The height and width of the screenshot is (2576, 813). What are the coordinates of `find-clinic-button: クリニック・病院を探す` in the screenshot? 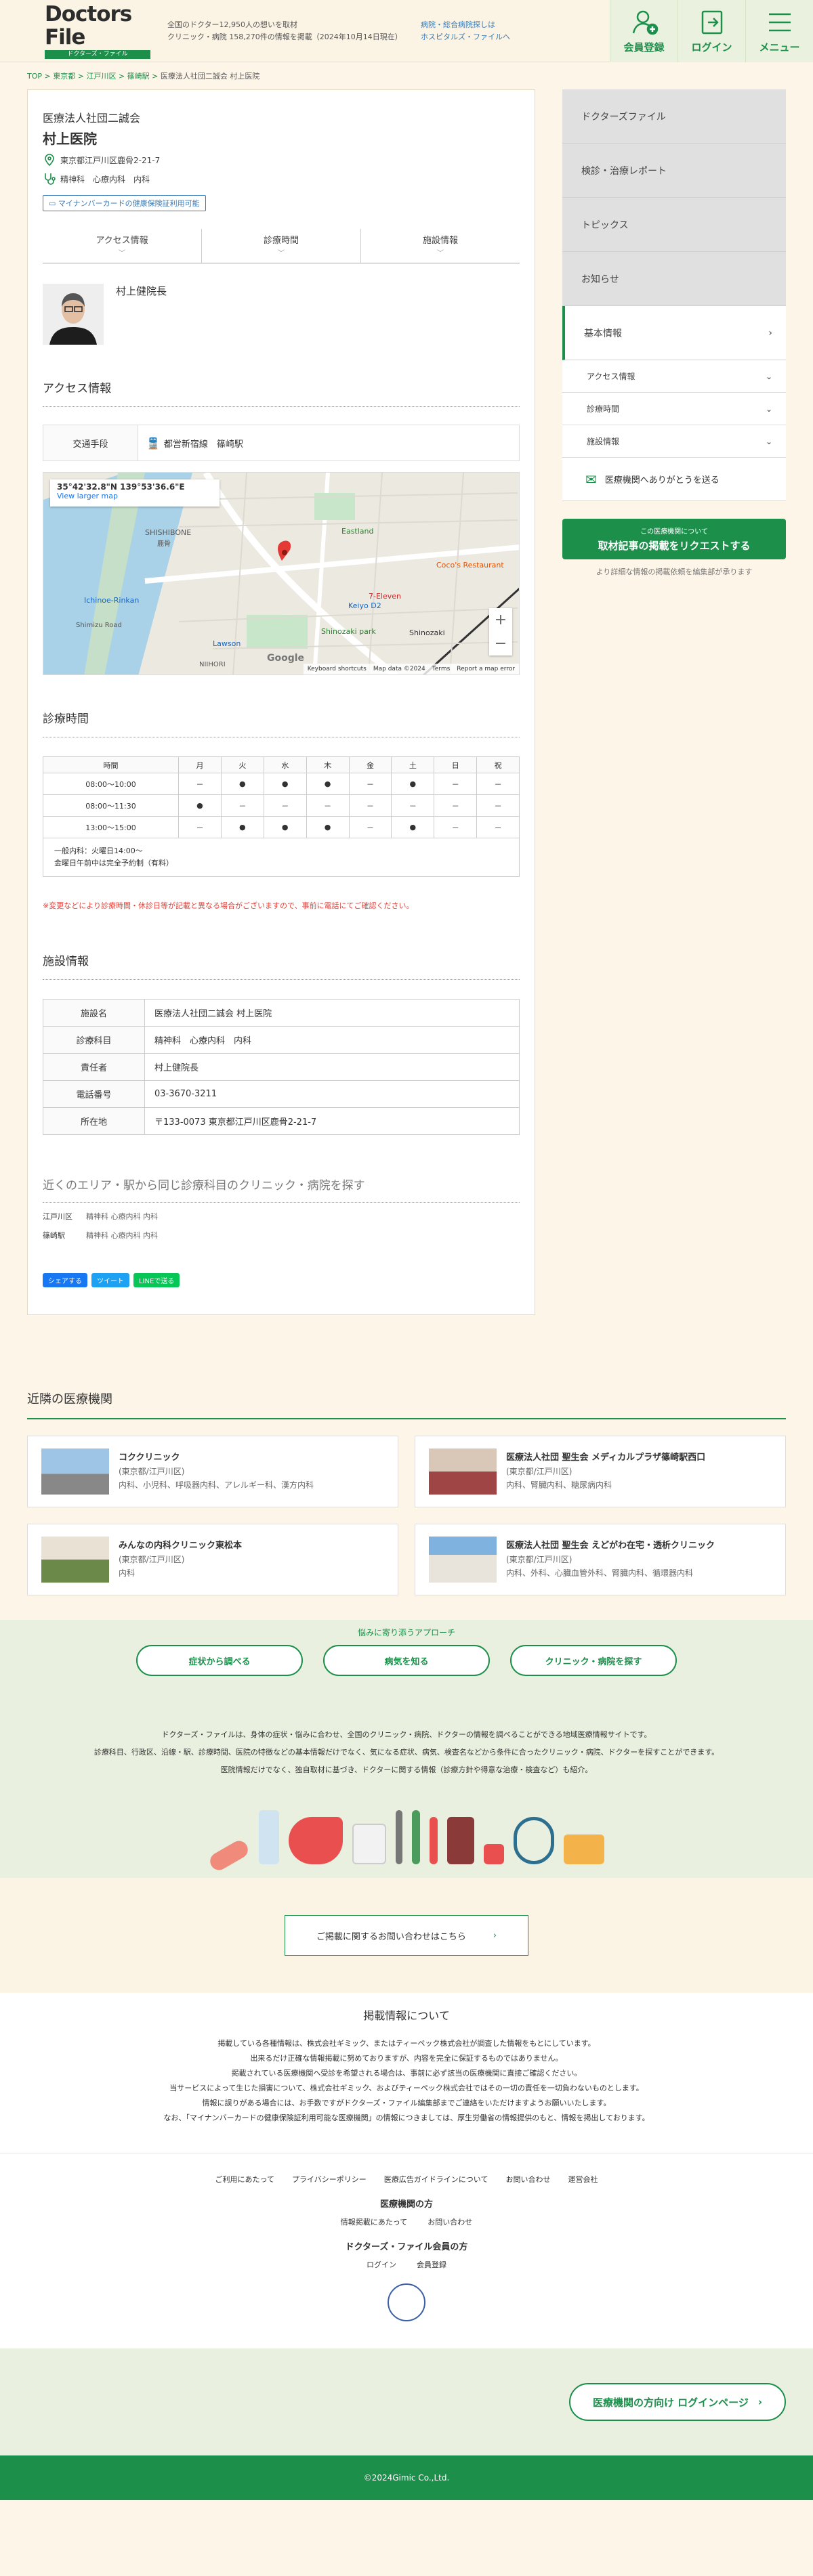 It's located at (593, 1660).